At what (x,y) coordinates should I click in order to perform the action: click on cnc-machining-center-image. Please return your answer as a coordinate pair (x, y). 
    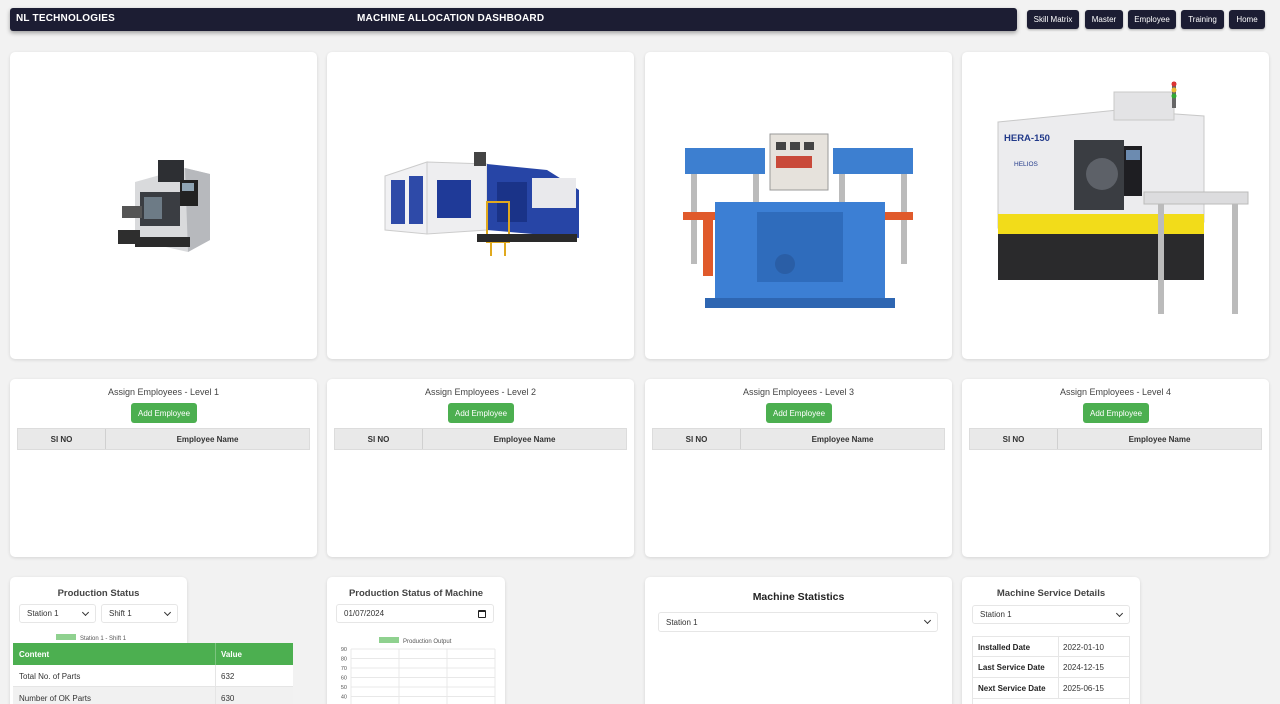
    Looking at the image, I should click on (164, 206).